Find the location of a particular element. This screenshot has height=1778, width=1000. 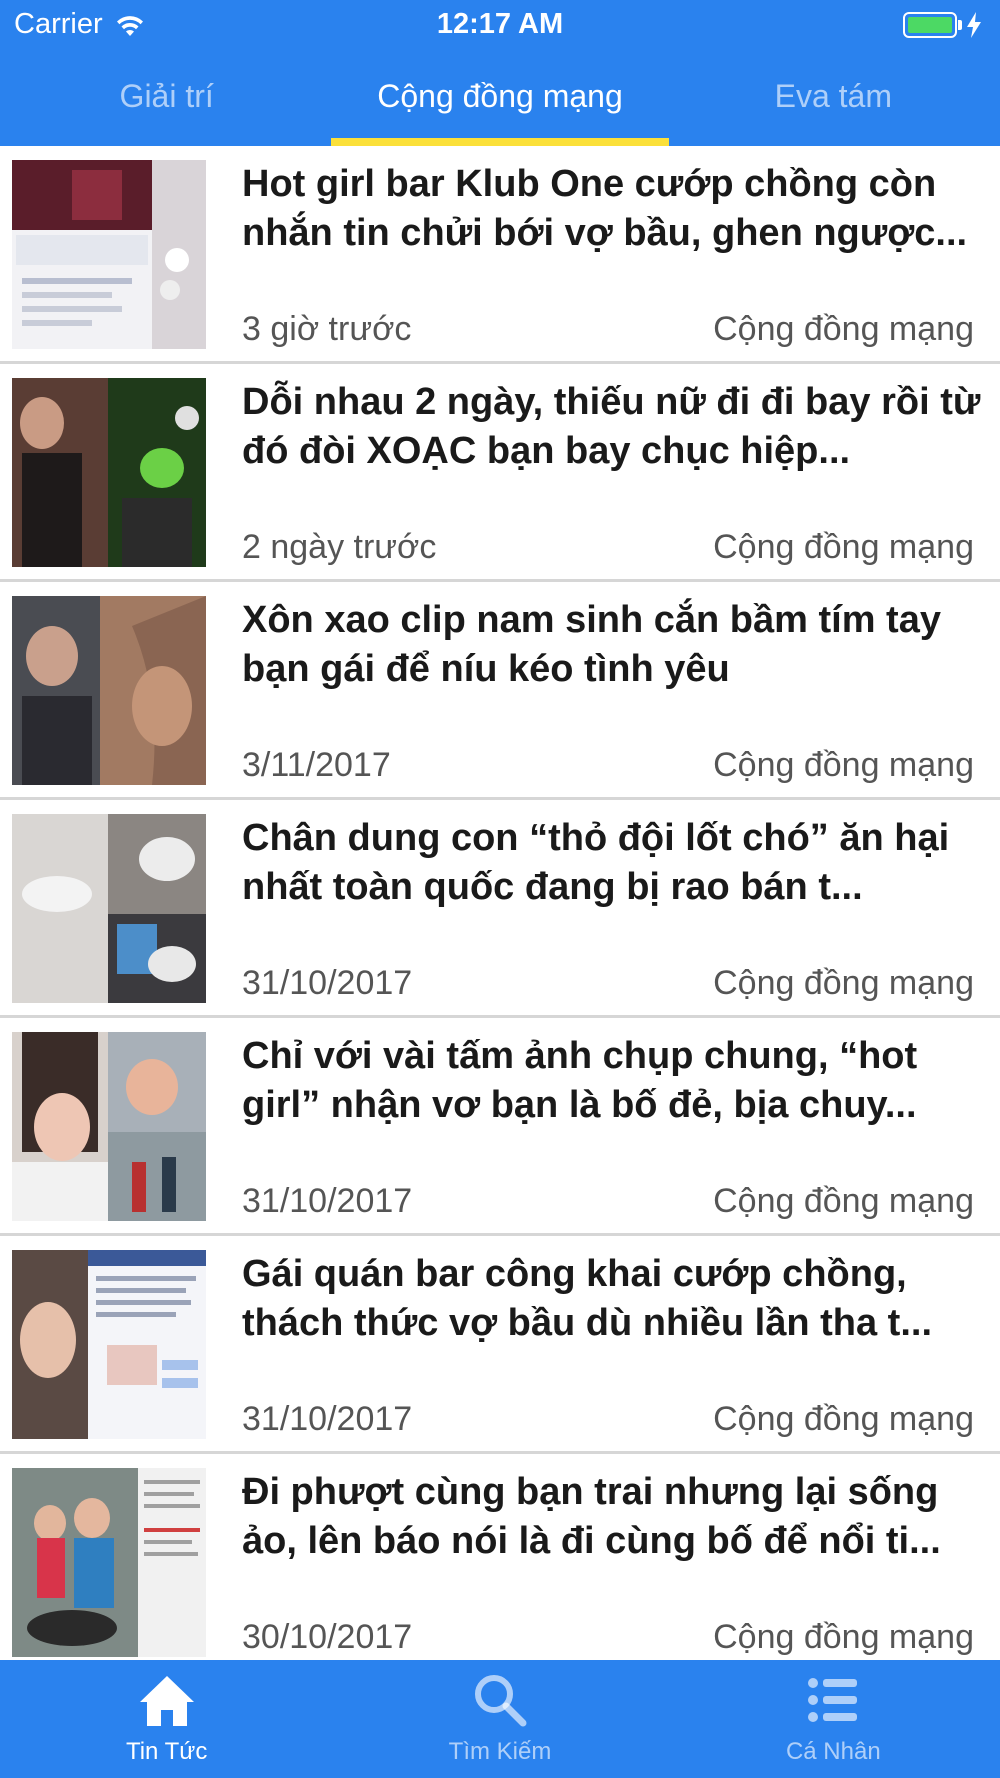

active-tab-indicator is located at coordinates (500, 142).